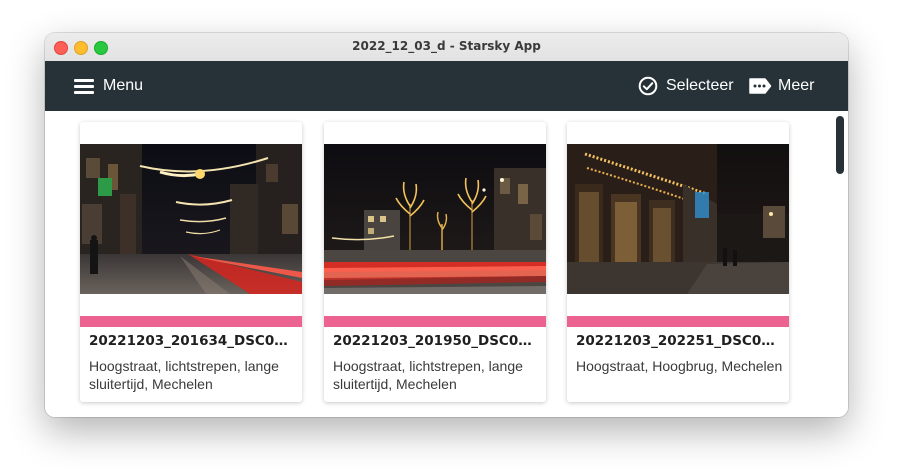 This screenshot has width=901, height=473. I want to click on select-button: Selecteer, so click(686, 86).